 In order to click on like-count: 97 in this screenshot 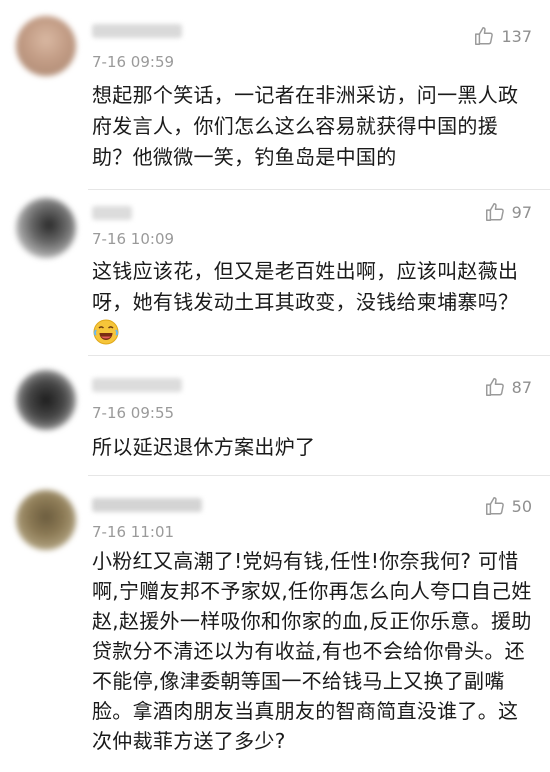, I will do `click(521, 212)`.